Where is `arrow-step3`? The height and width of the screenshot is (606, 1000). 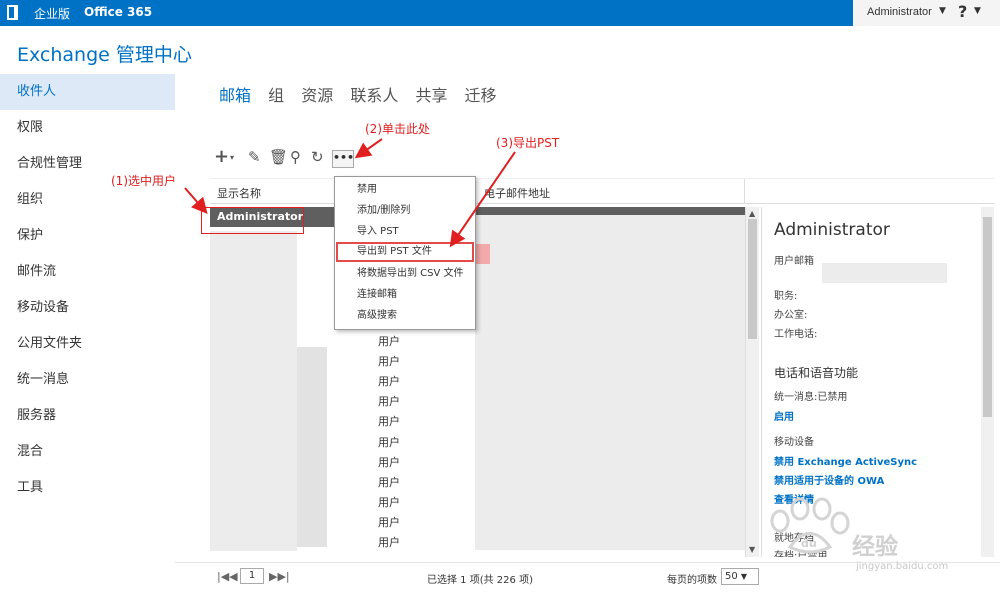
arrow-step3 is located at coordinates (482, 199).